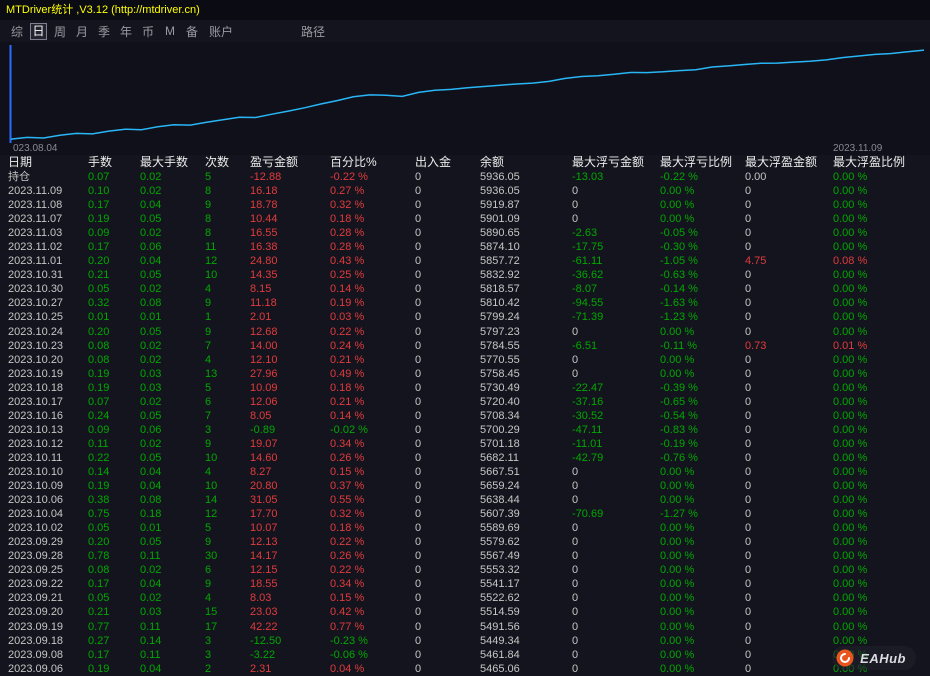 The width and height of the screenshot is (930, 676). What do you see at coordinates (347, 415) in the screenshot?
I see `table-cell: 0.14 %` at bounding box center [347, 415].